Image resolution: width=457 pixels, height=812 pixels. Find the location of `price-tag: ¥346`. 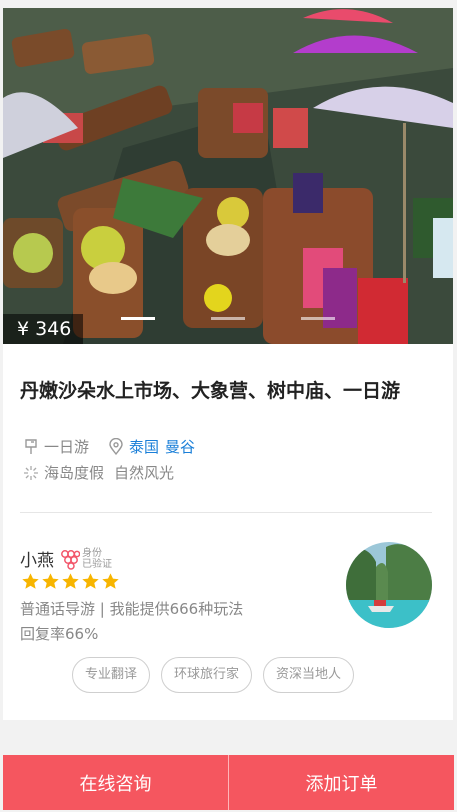

price-tag: ¥346 is located at coordinates (43, 329).